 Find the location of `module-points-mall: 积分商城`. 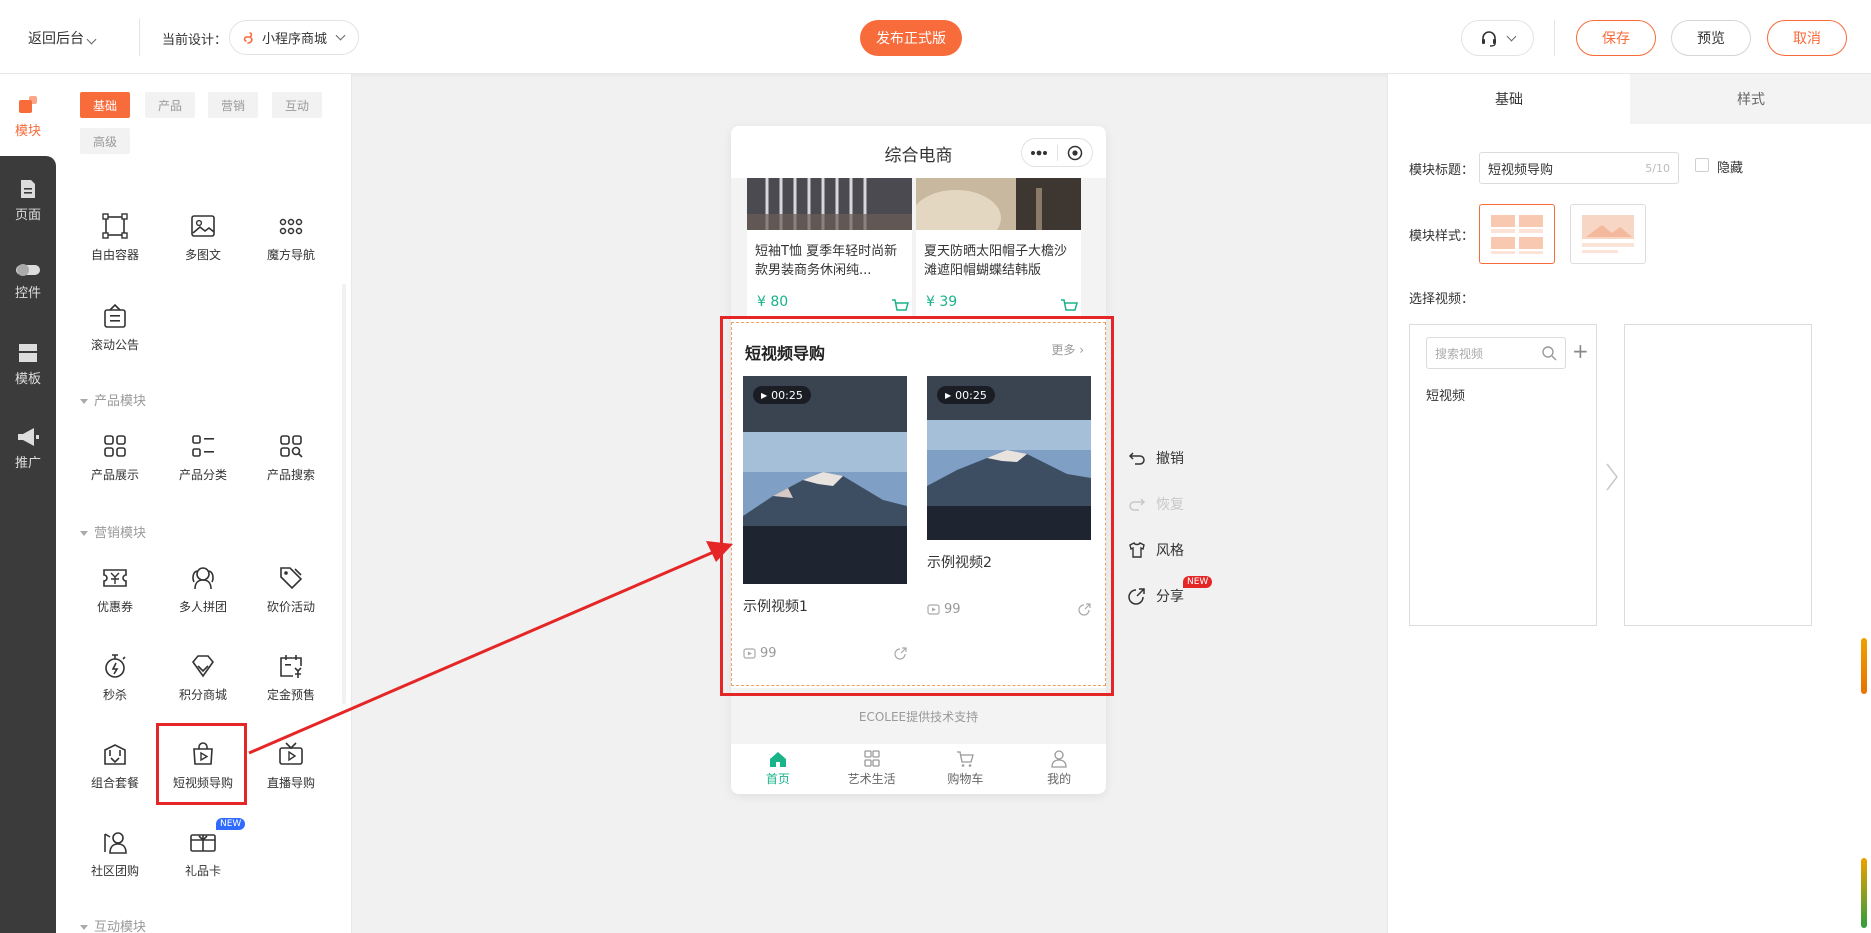

module-points-mall: 积分商城 is located at coordinates (203, 677).